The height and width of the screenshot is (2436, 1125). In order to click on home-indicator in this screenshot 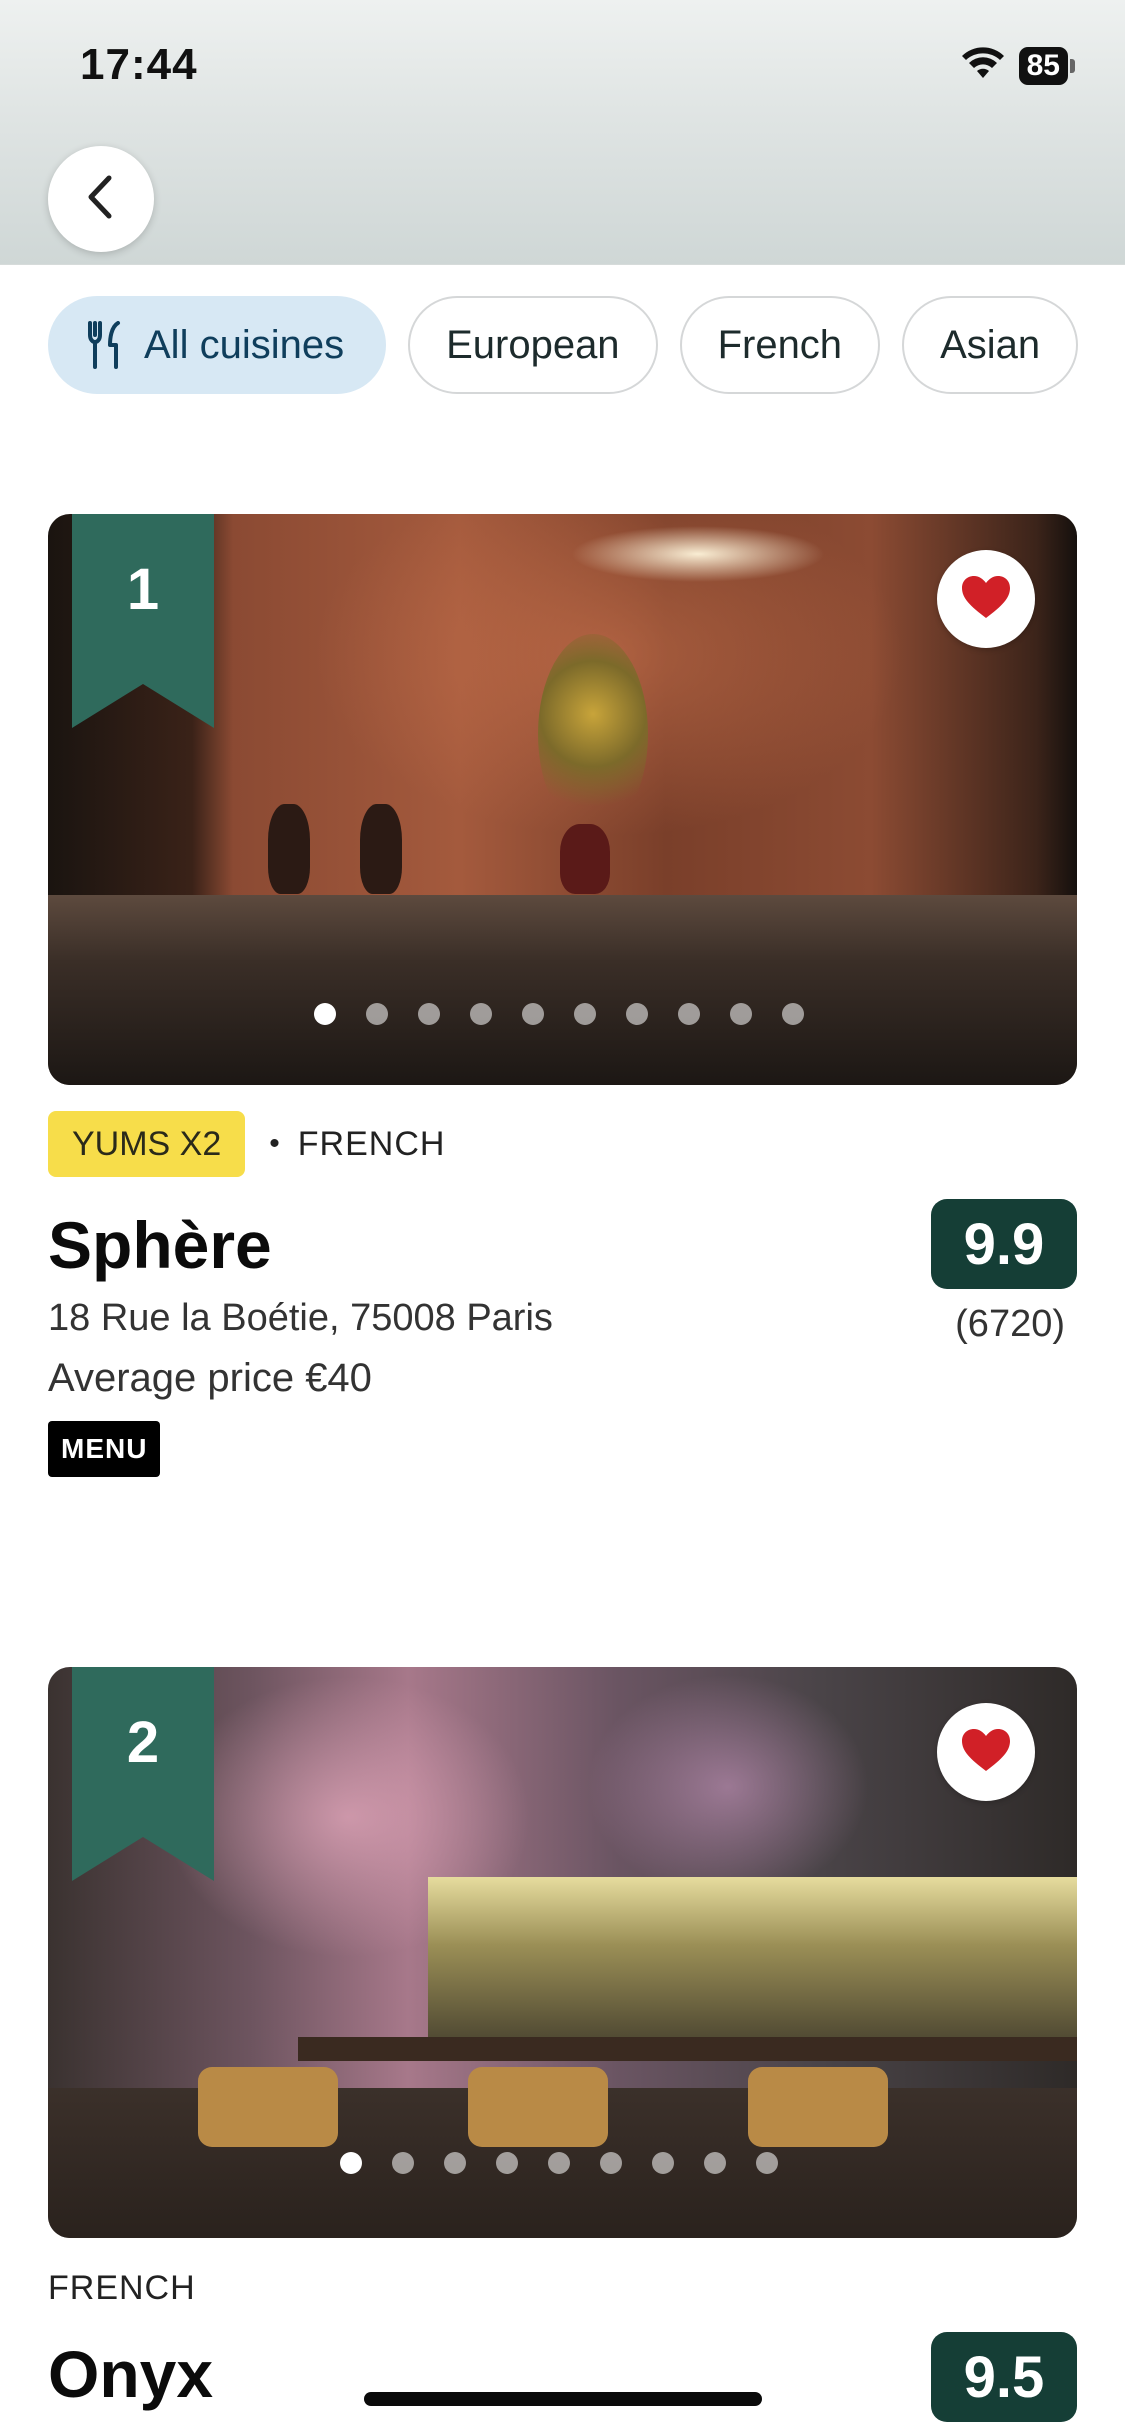, I will do `click(563, 2399)`.